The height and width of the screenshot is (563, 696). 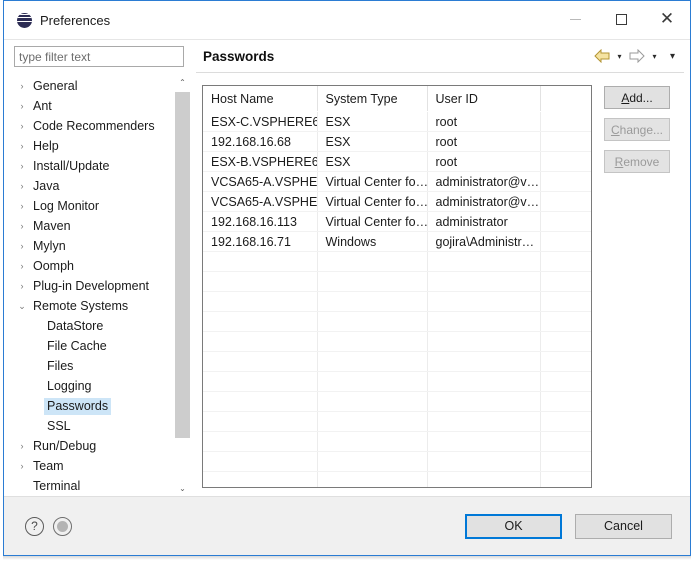 I want to click on sidebar-item-logging: Logging, so click(x=94, y=386).